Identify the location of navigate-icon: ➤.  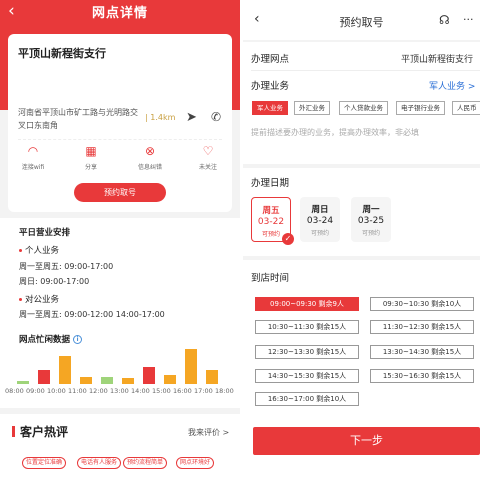
(191, 117).